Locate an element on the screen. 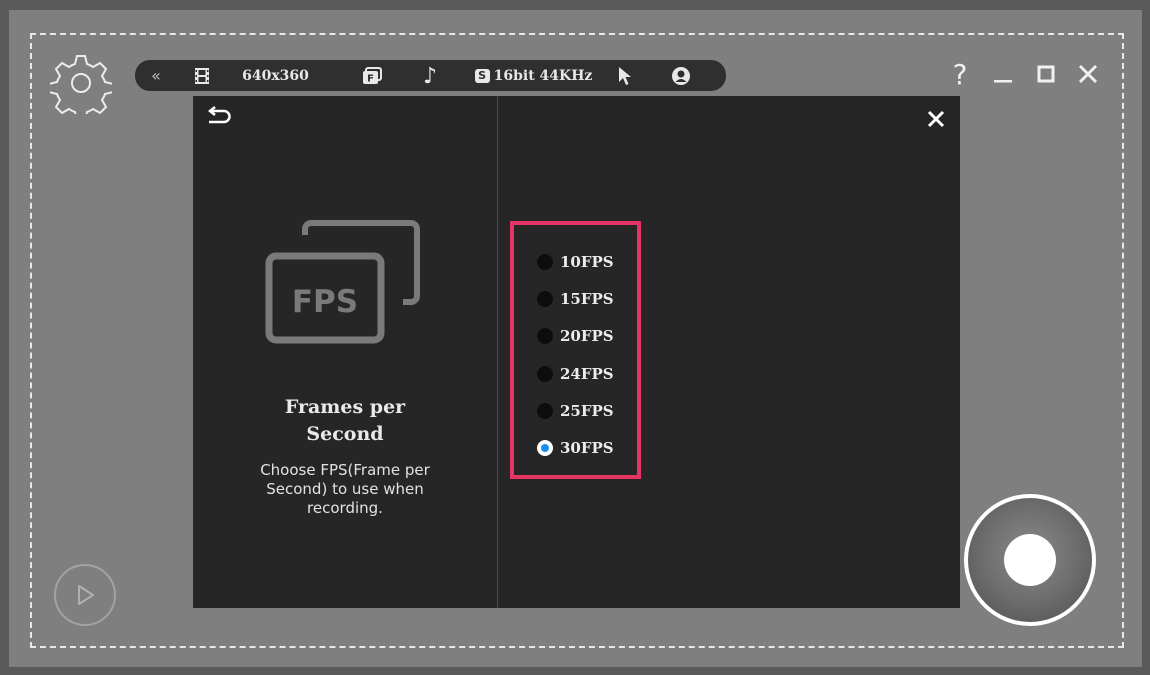  record-icon is located at coordinates (1030, 560).